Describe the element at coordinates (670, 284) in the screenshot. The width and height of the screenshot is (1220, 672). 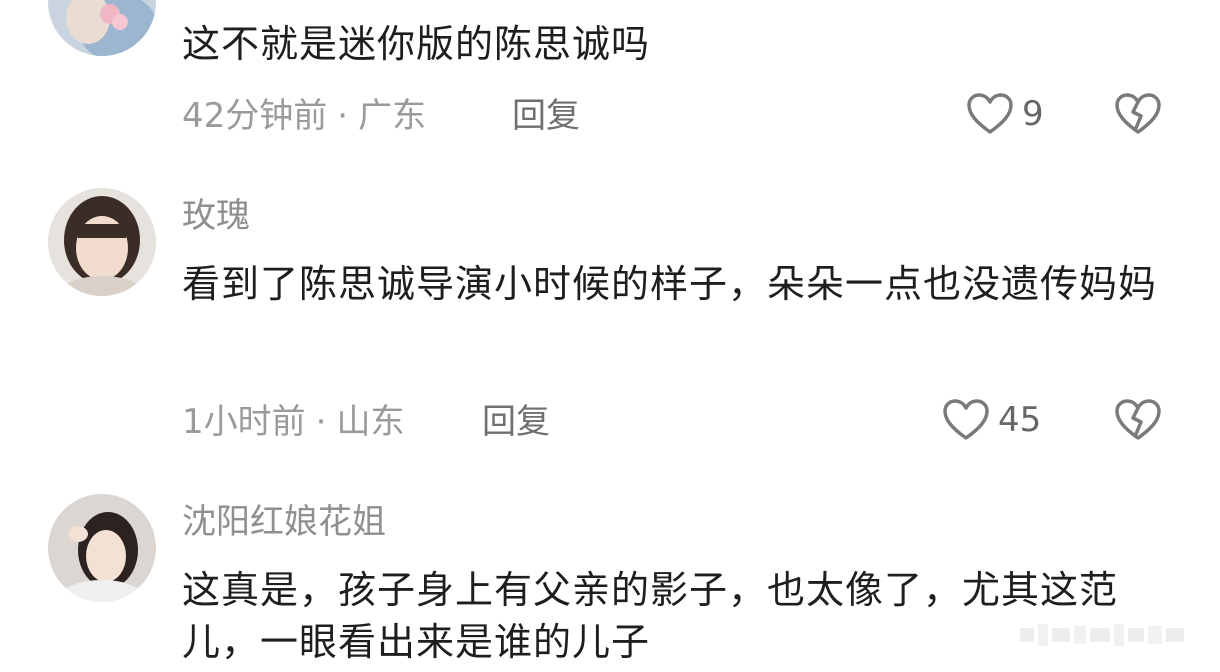
I see `comment-text: 看到了陈思诚导演小时候的样子，朵朵一点也没遗传妈妈` at that location.